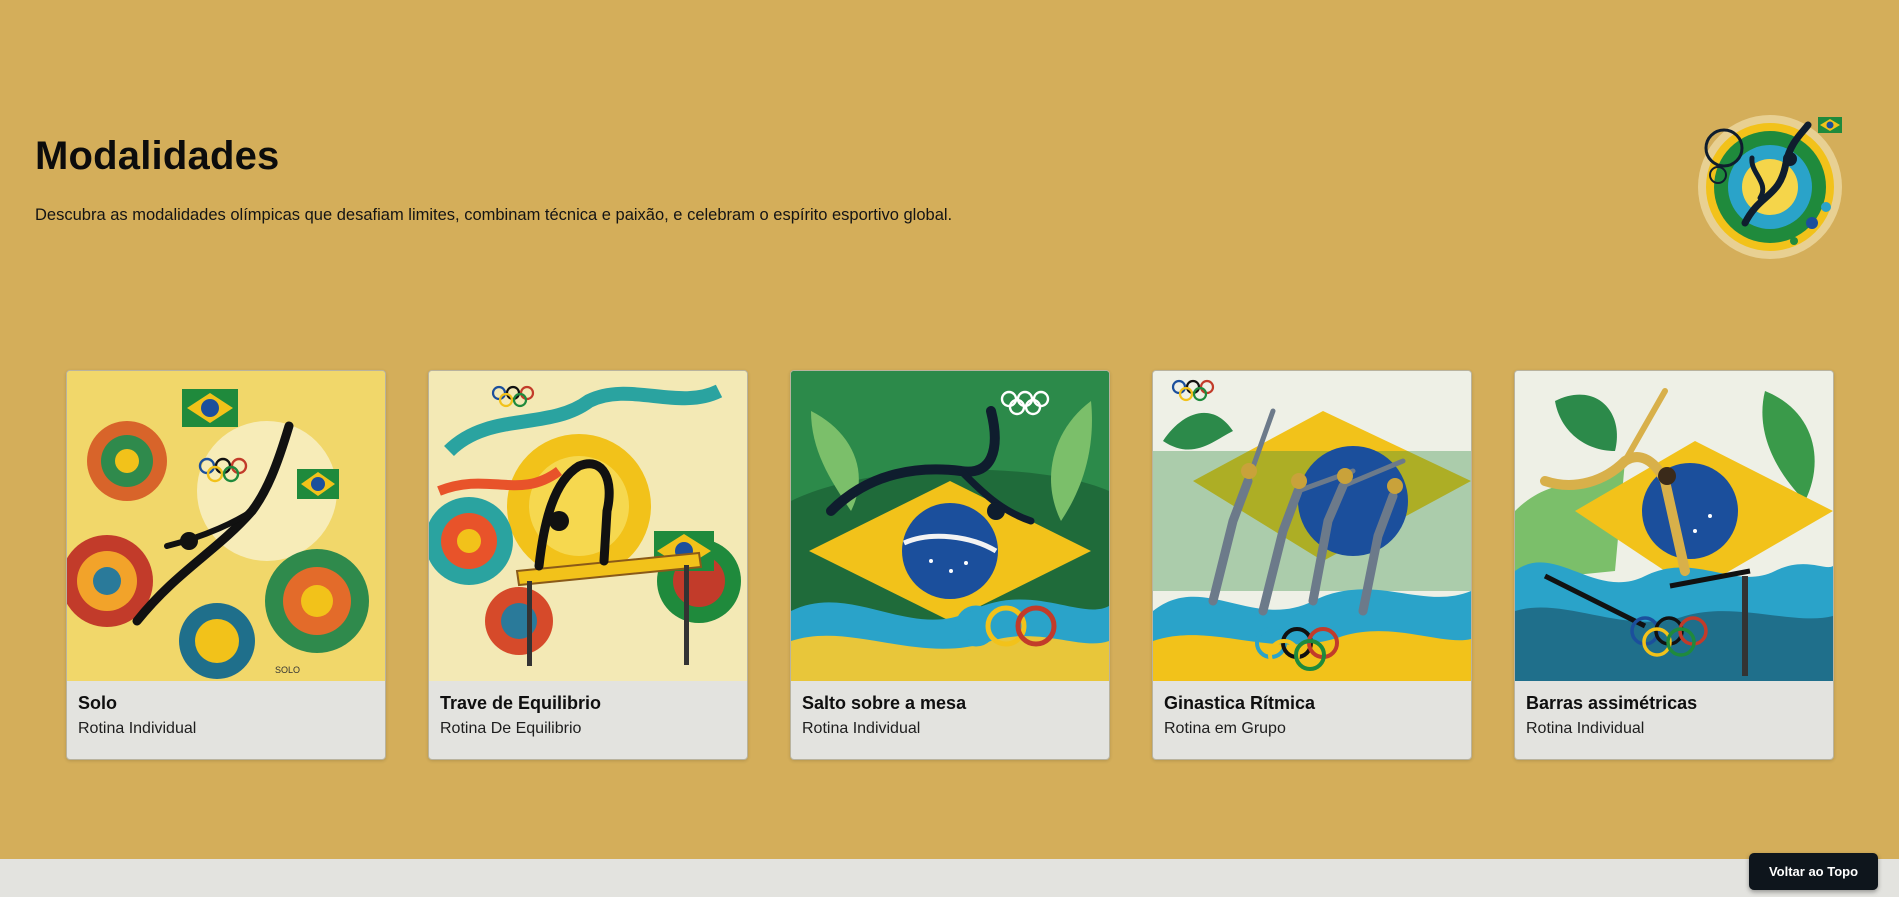  I want to click on card-title: Barras assimétricas, so click(1612, 703).